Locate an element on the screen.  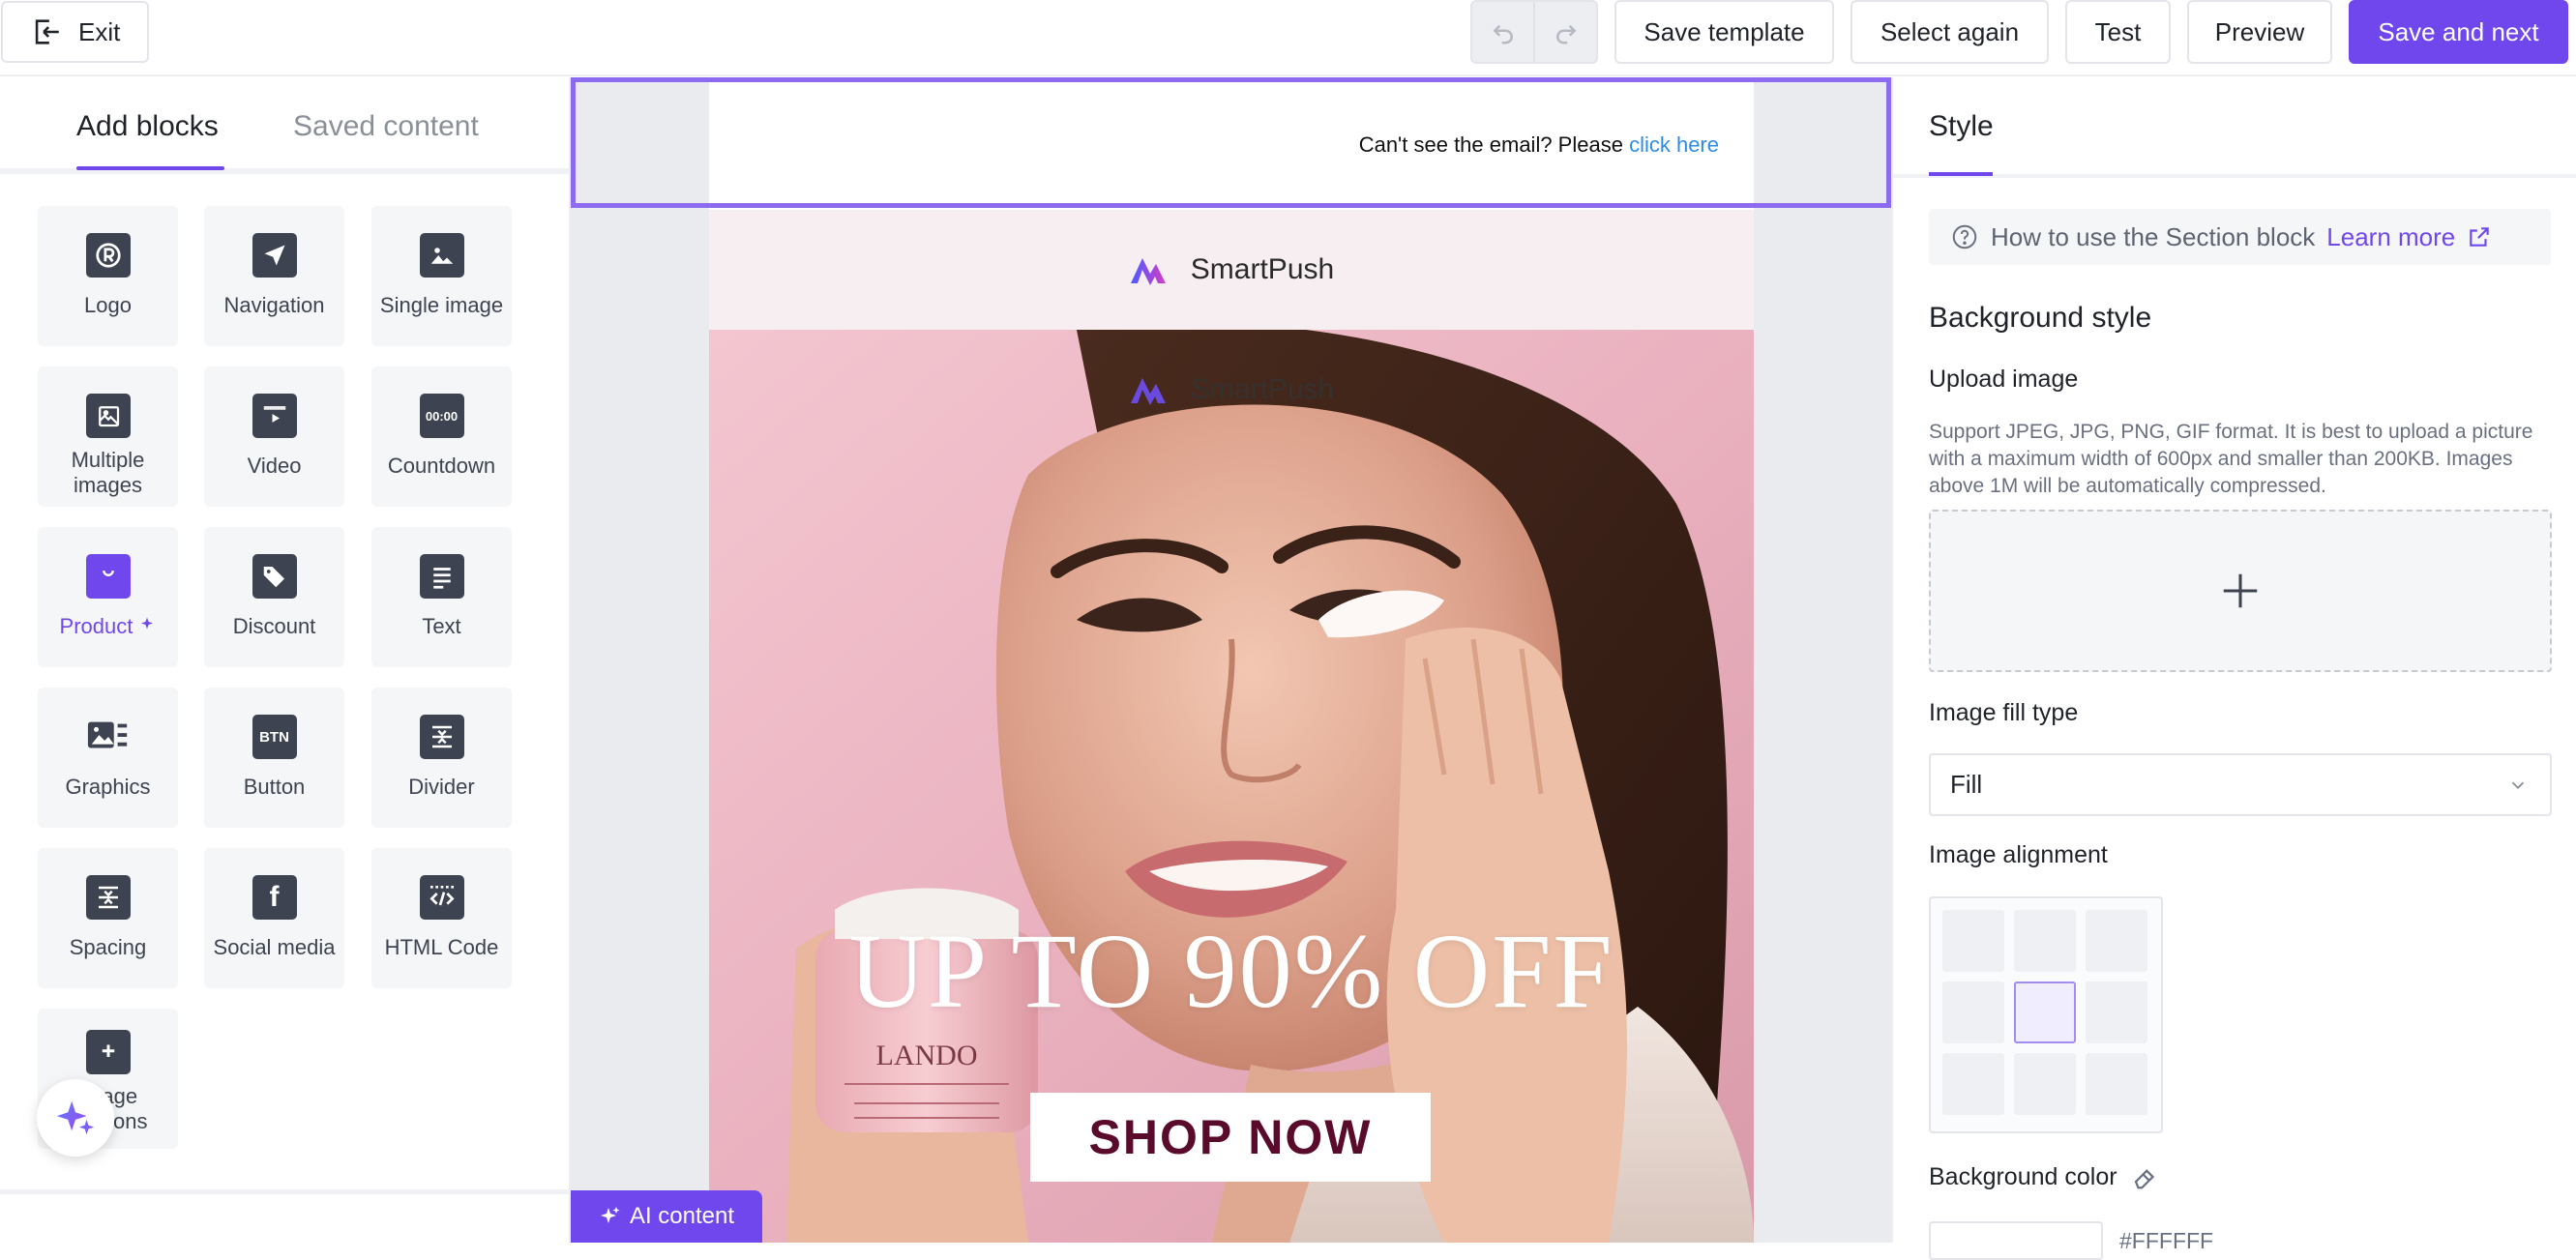
block-logo: Logo is located at coordinates (108, 276).